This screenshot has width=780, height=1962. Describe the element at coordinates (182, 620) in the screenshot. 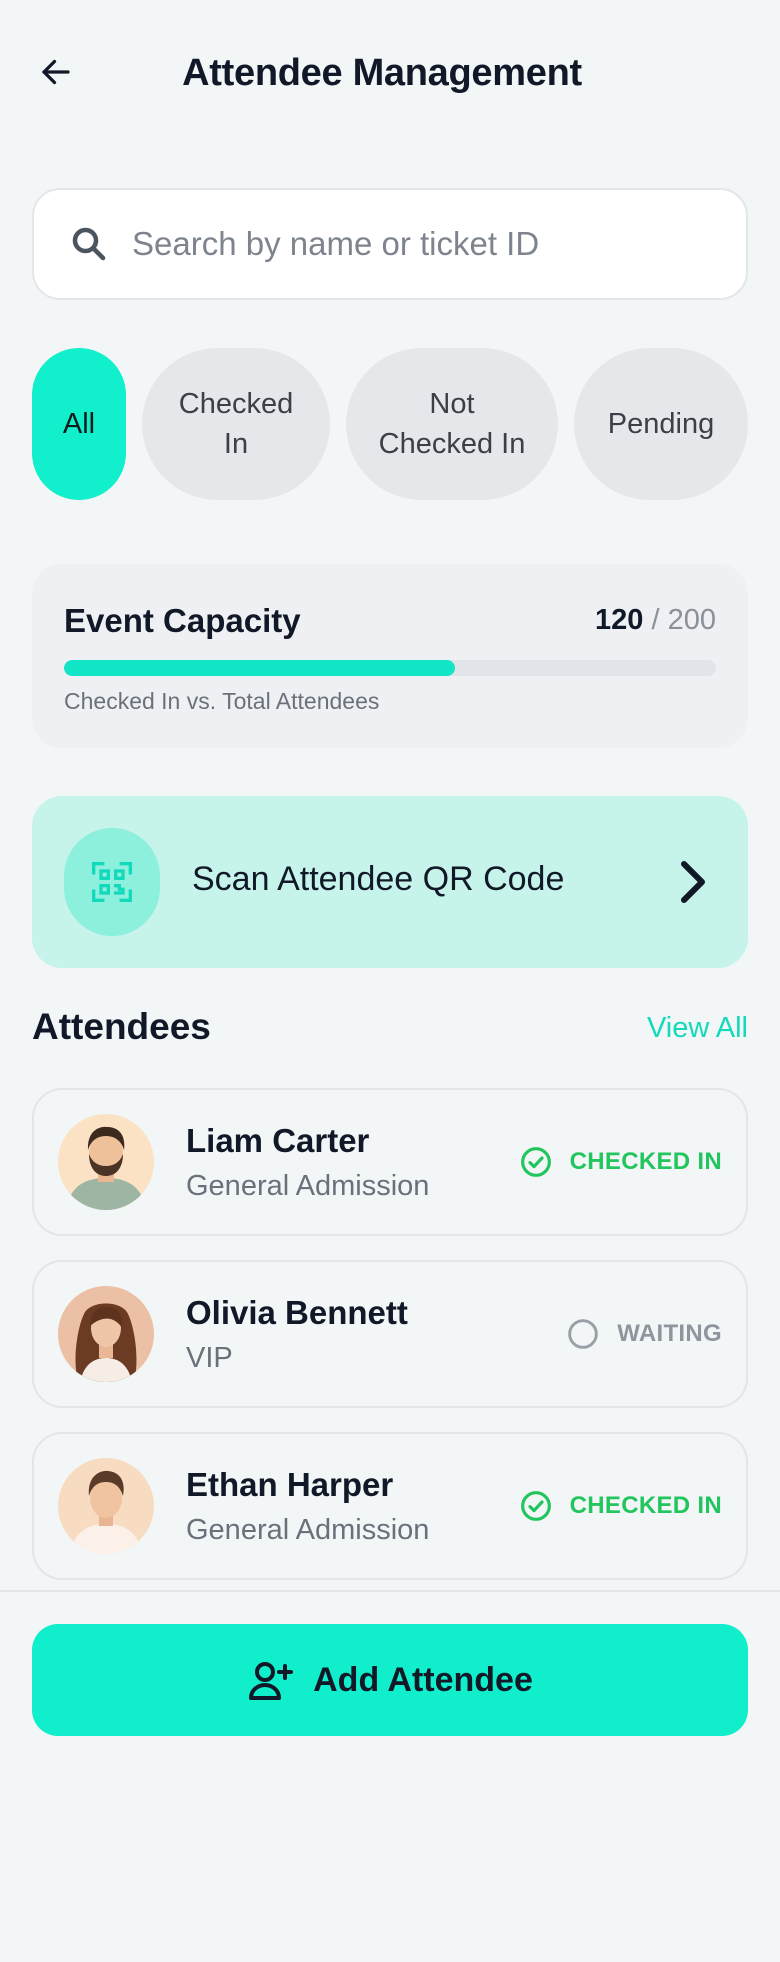

I see `capacity-title: Event Capacity` at that location.